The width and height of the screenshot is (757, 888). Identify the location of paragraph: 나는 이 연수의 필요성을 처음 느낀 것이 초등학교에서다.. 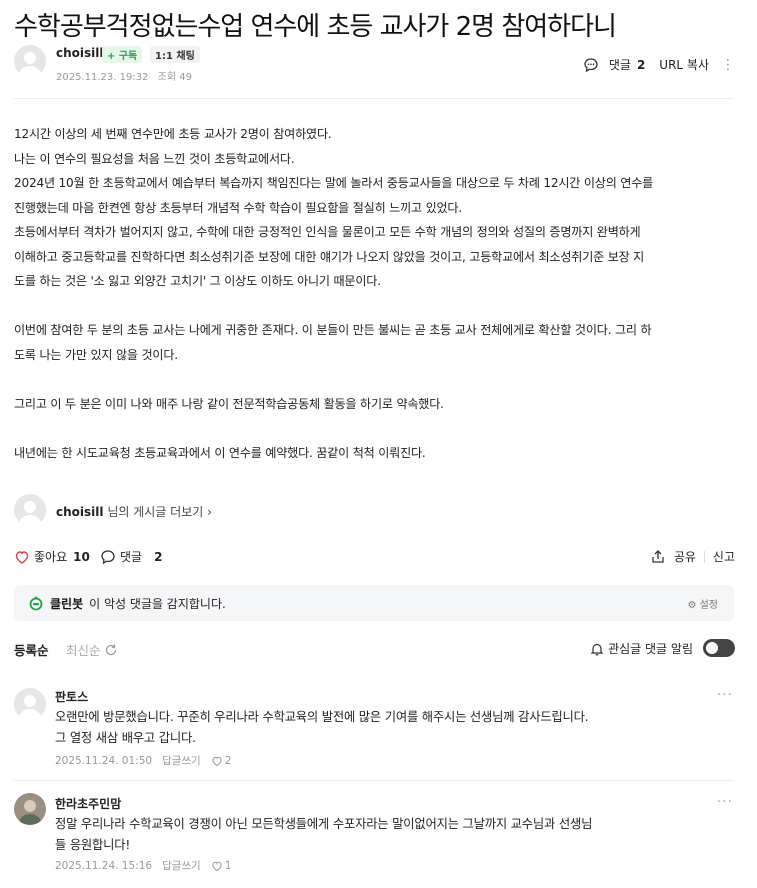
(154, 158).